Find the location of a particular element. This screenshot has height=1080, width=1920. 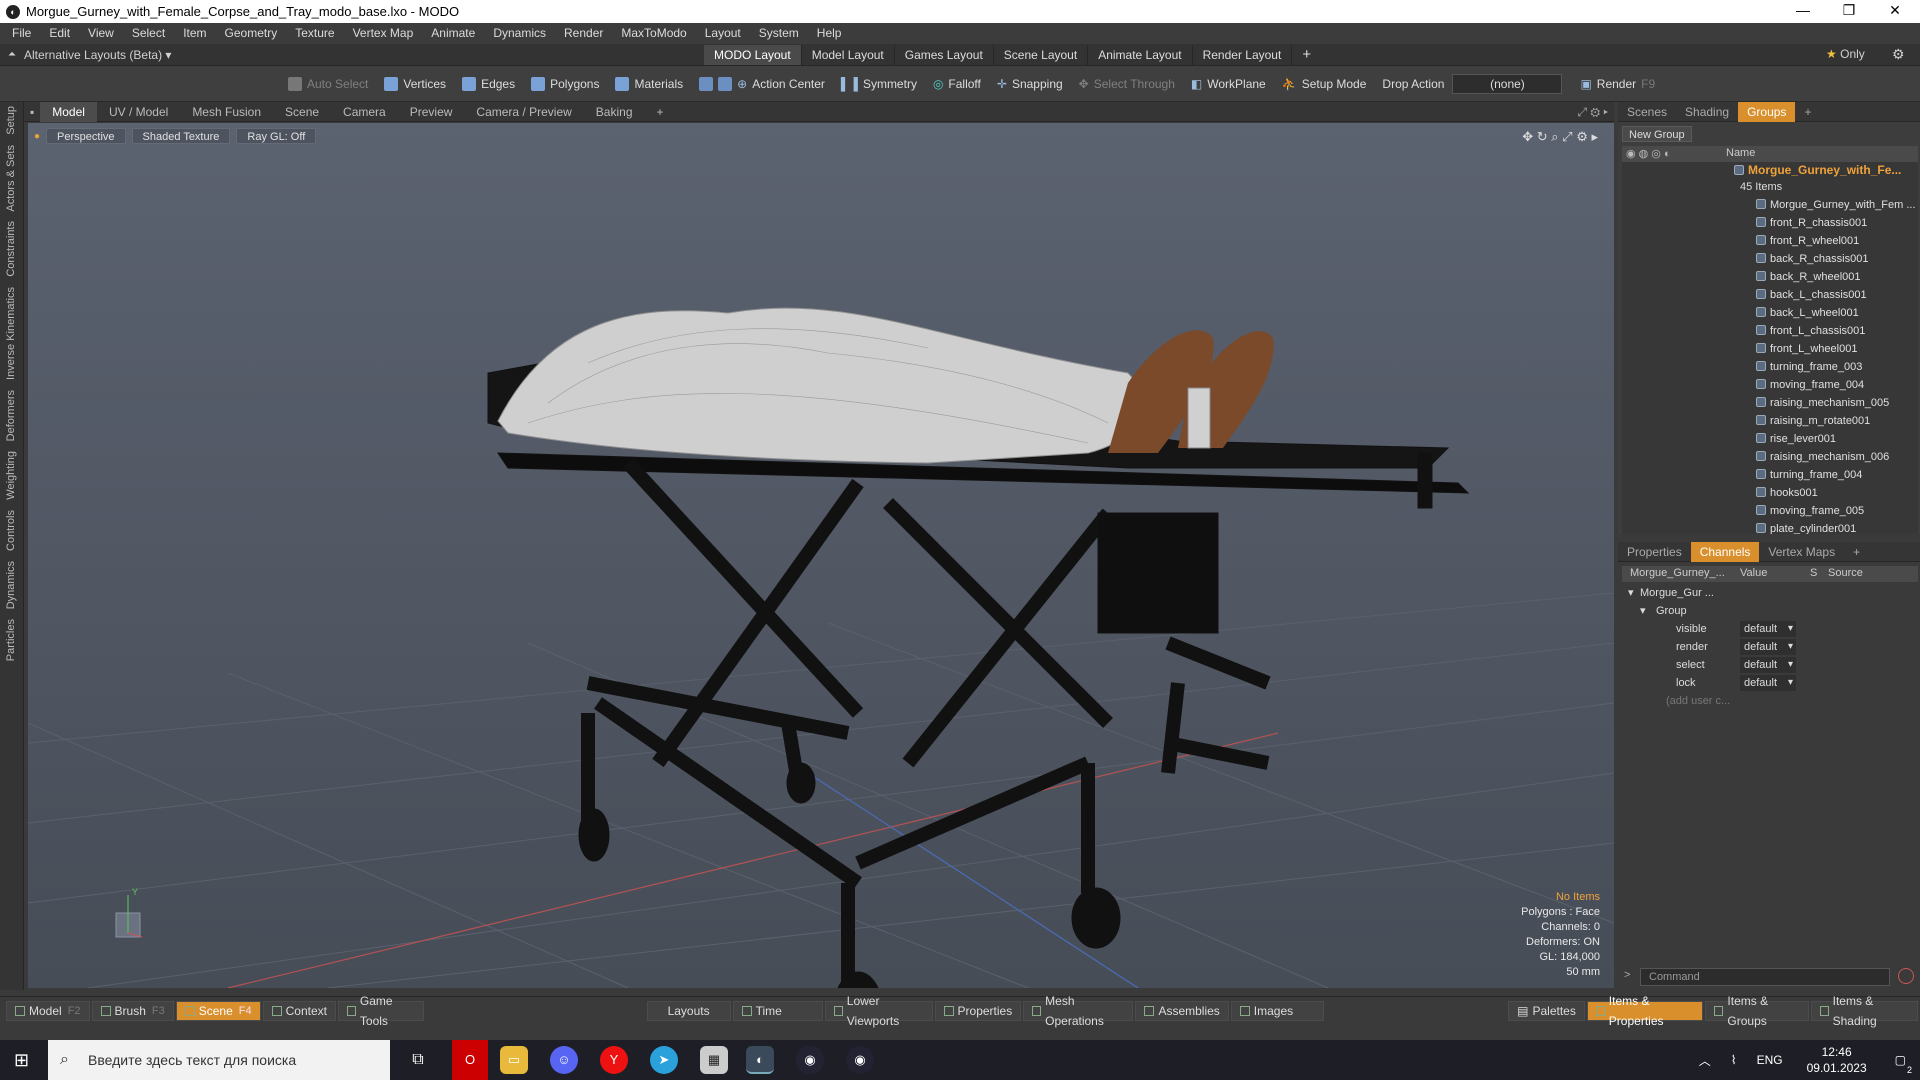

list-item: hooks001 is located at coordinates (1770, 493).